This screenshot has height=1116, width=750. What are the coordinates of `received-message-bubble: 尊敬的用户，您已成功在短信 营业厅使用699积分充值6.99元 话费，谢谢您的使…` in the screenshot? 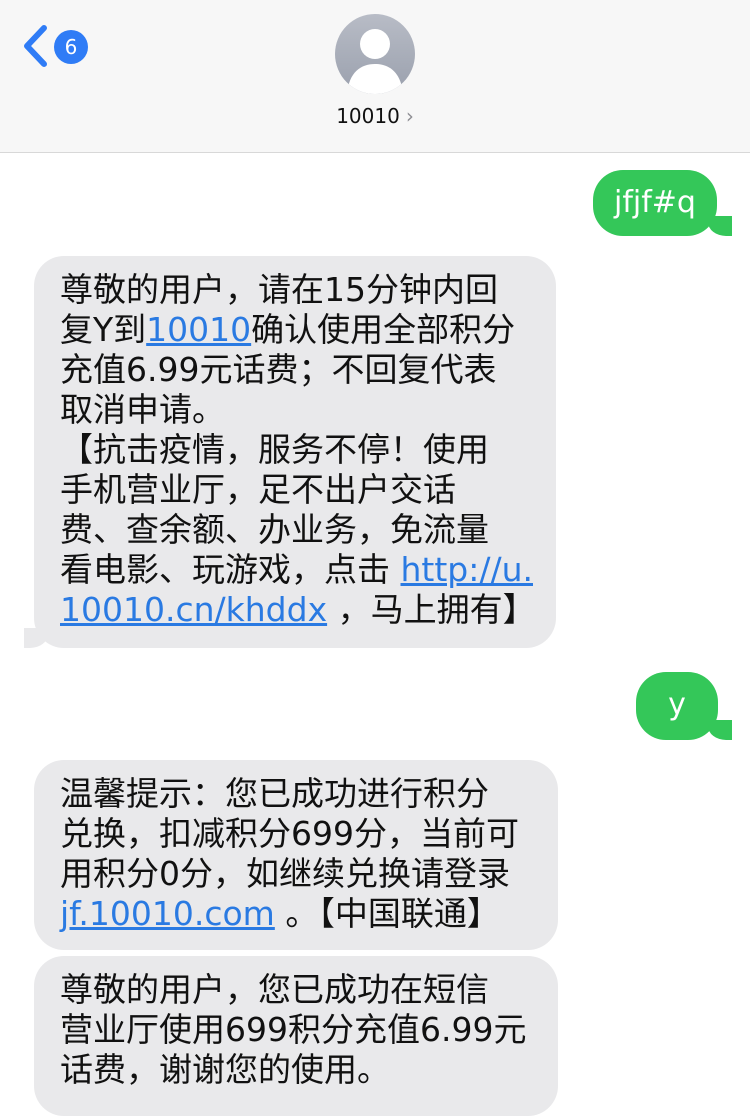 It's located at (296, 1036).